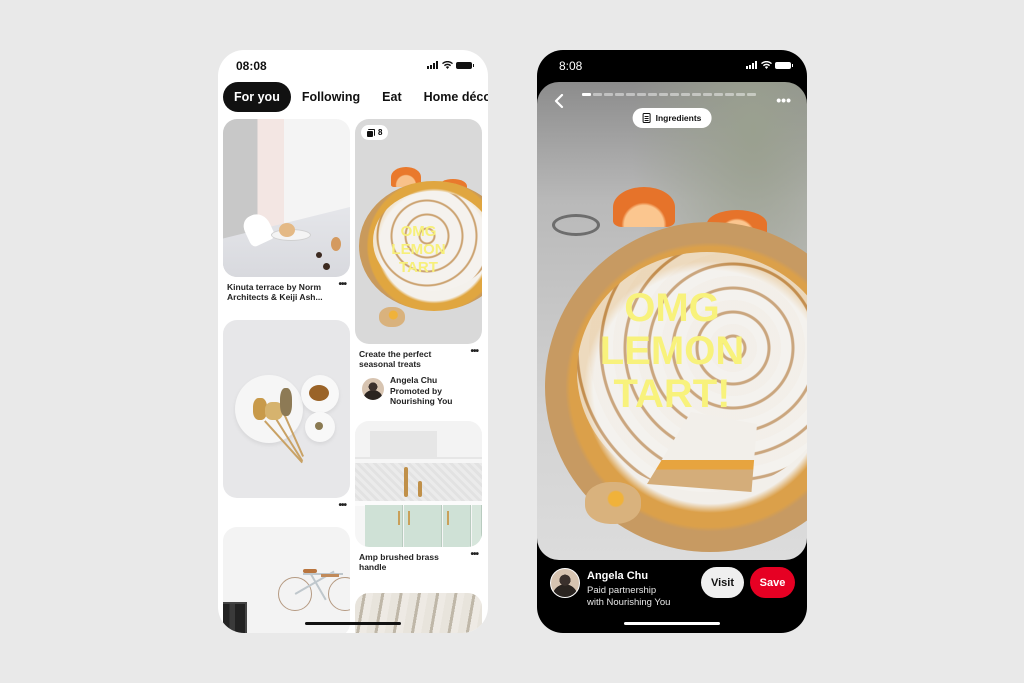  I want to click on overlay-text: OMG LEMON TART, so click(418, 249).